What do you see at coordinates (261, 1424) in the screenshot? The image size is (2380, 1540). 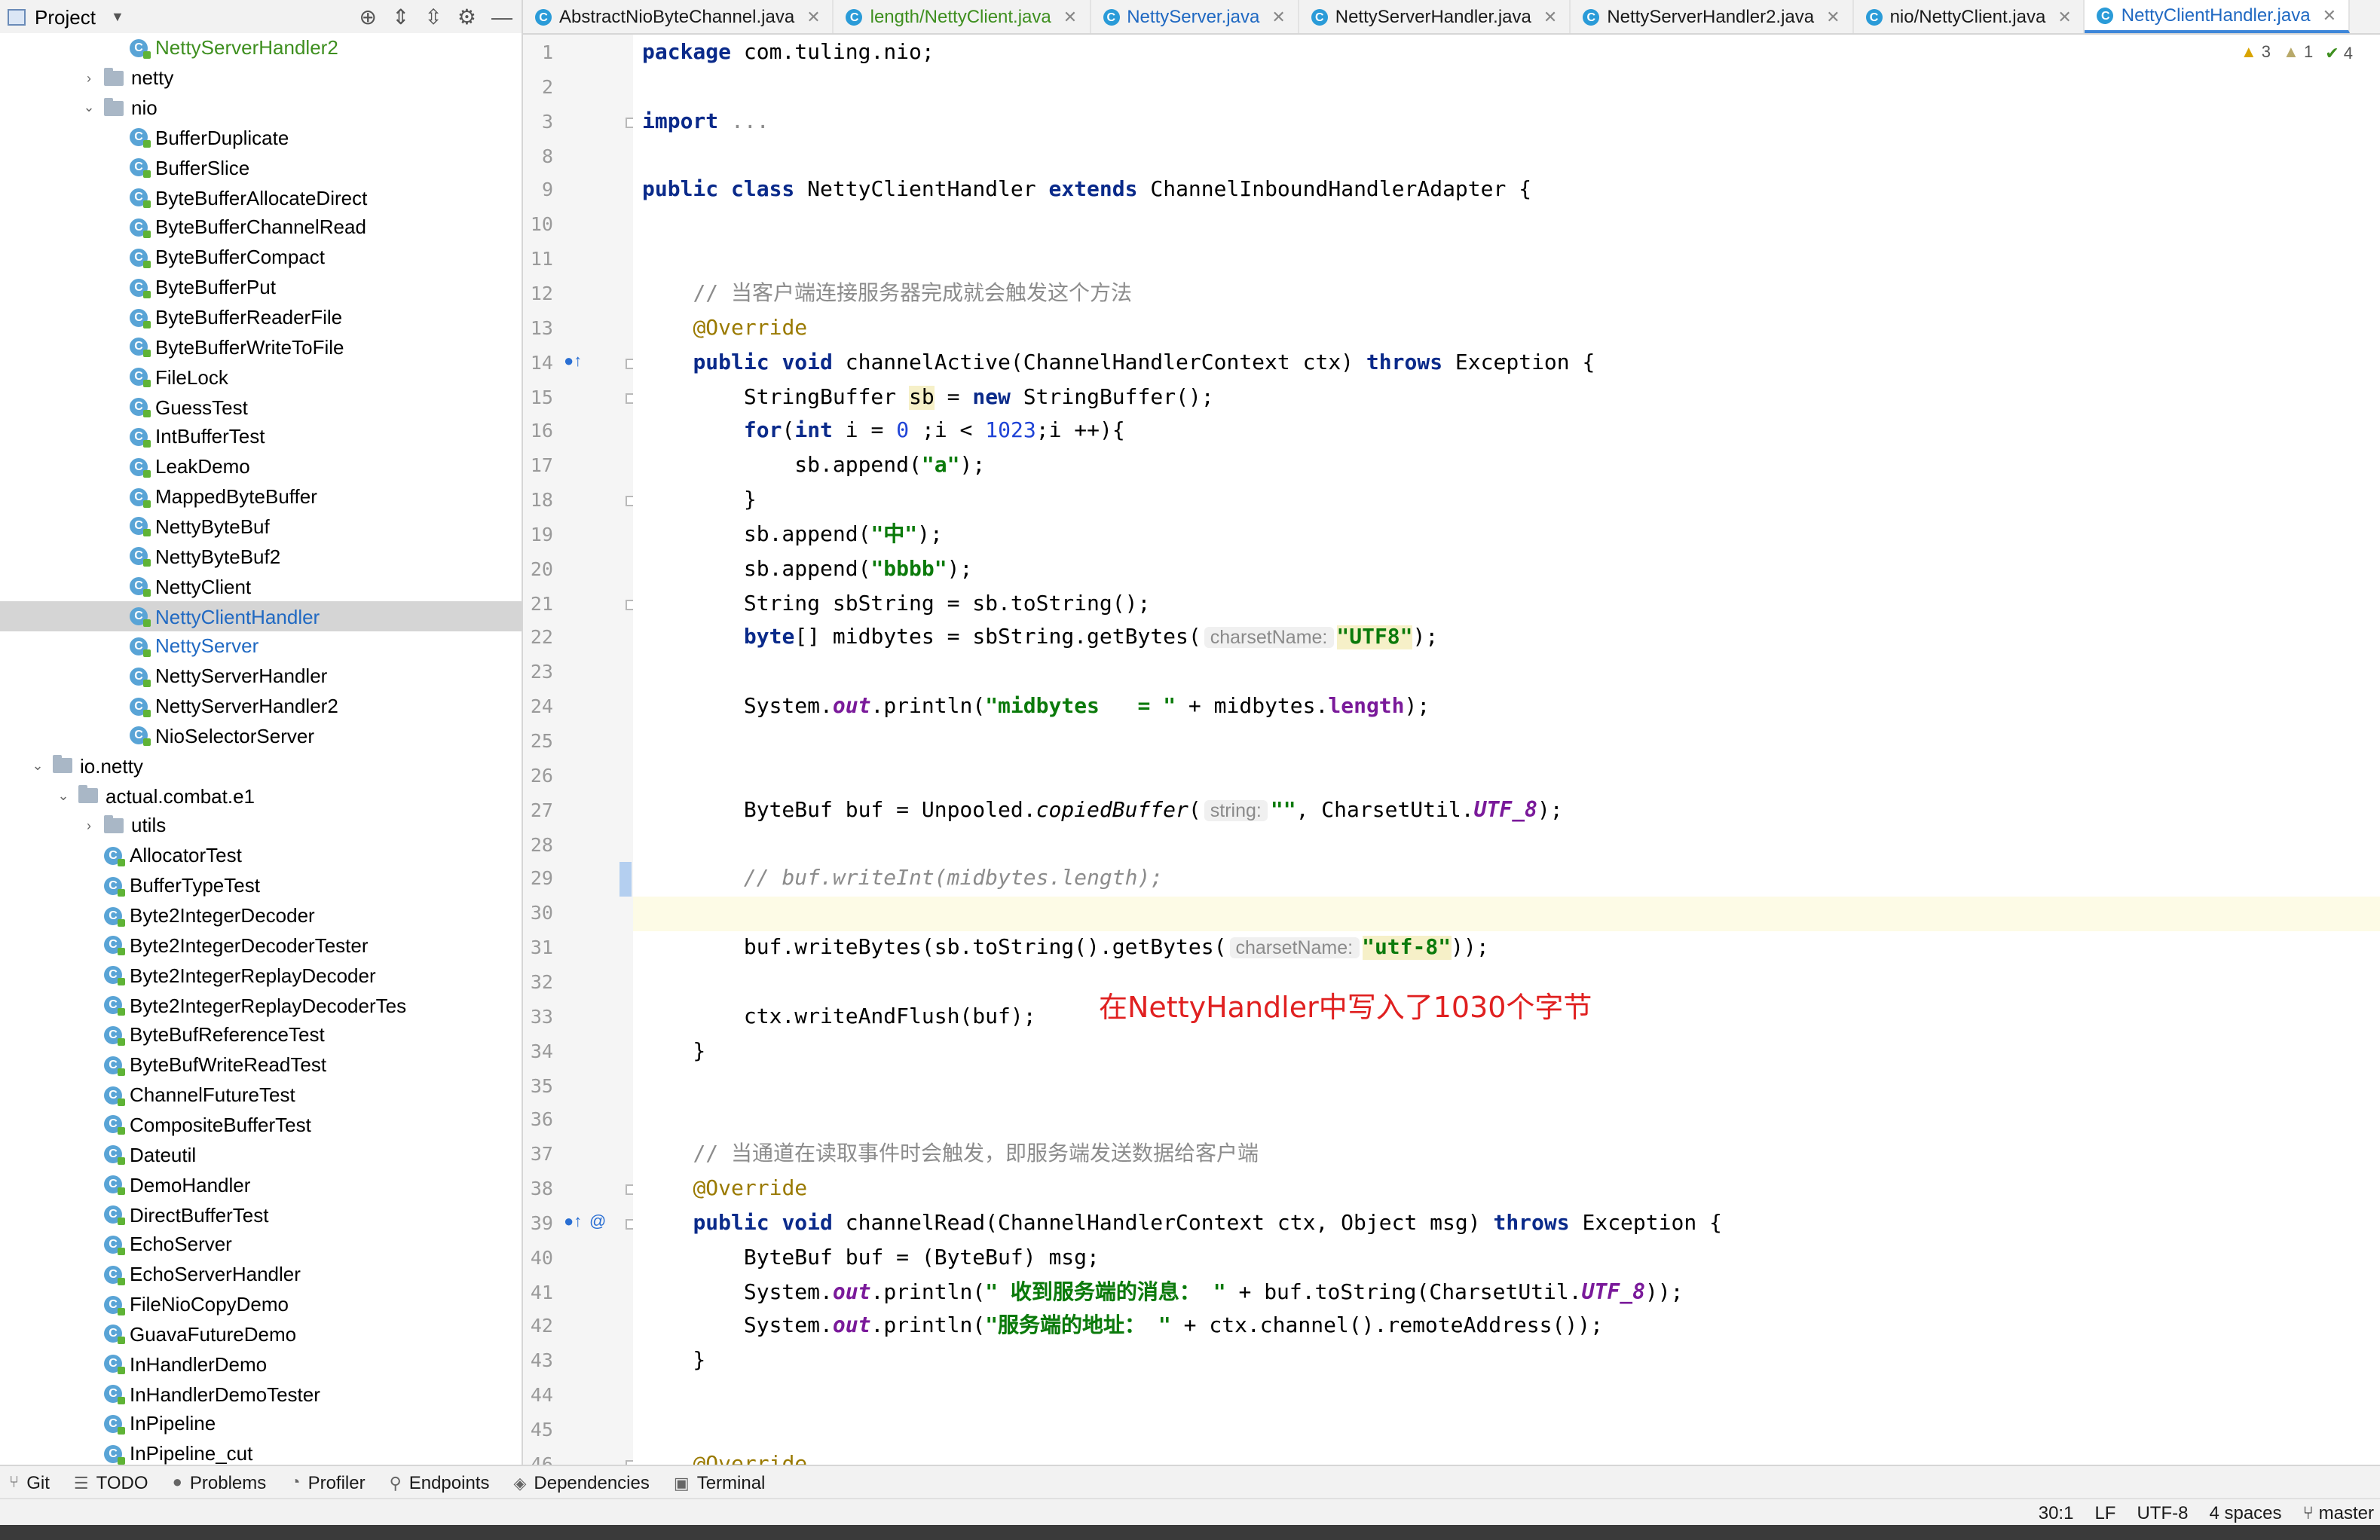 I see `tree-class: C InPipeline` at bounding box center [261, 1424].